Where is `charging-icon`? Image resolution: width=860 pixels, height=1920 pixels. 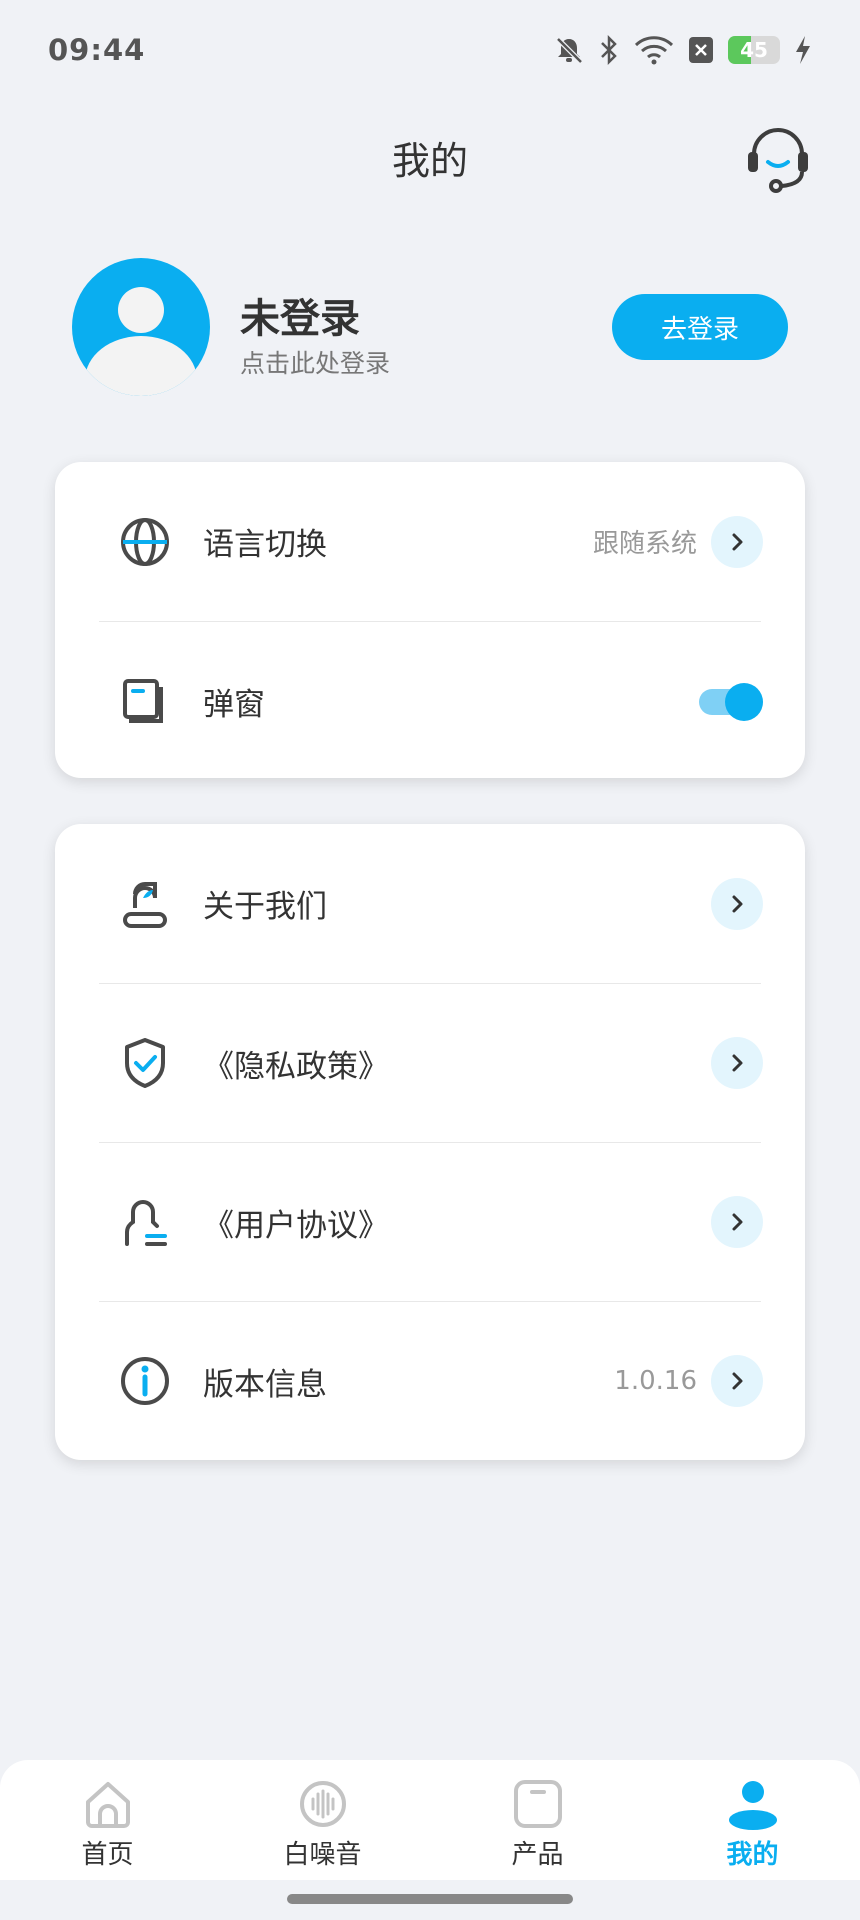
charging-icon is located at coordinates (803, 50).